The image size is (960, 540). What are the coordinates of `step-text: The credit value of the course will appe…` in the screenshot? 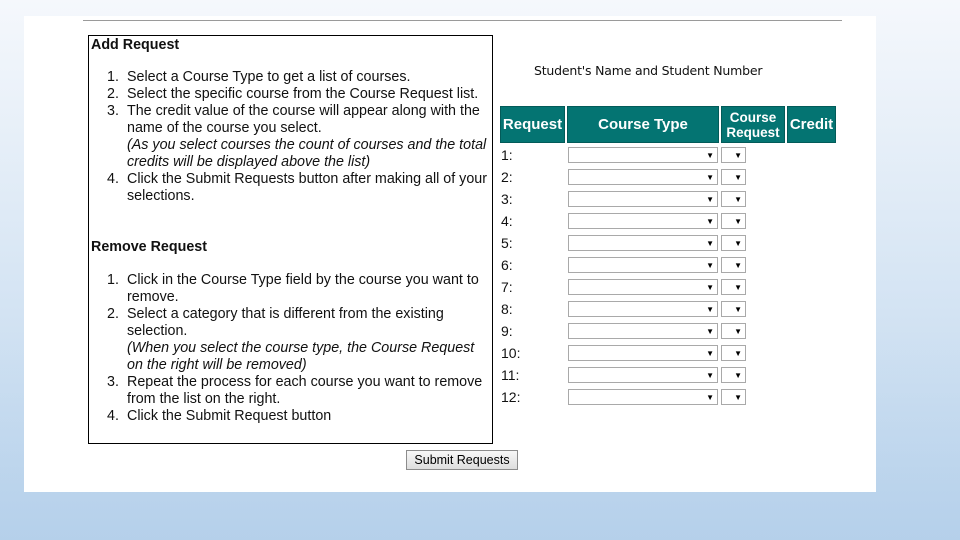 It's located at (303, 119).